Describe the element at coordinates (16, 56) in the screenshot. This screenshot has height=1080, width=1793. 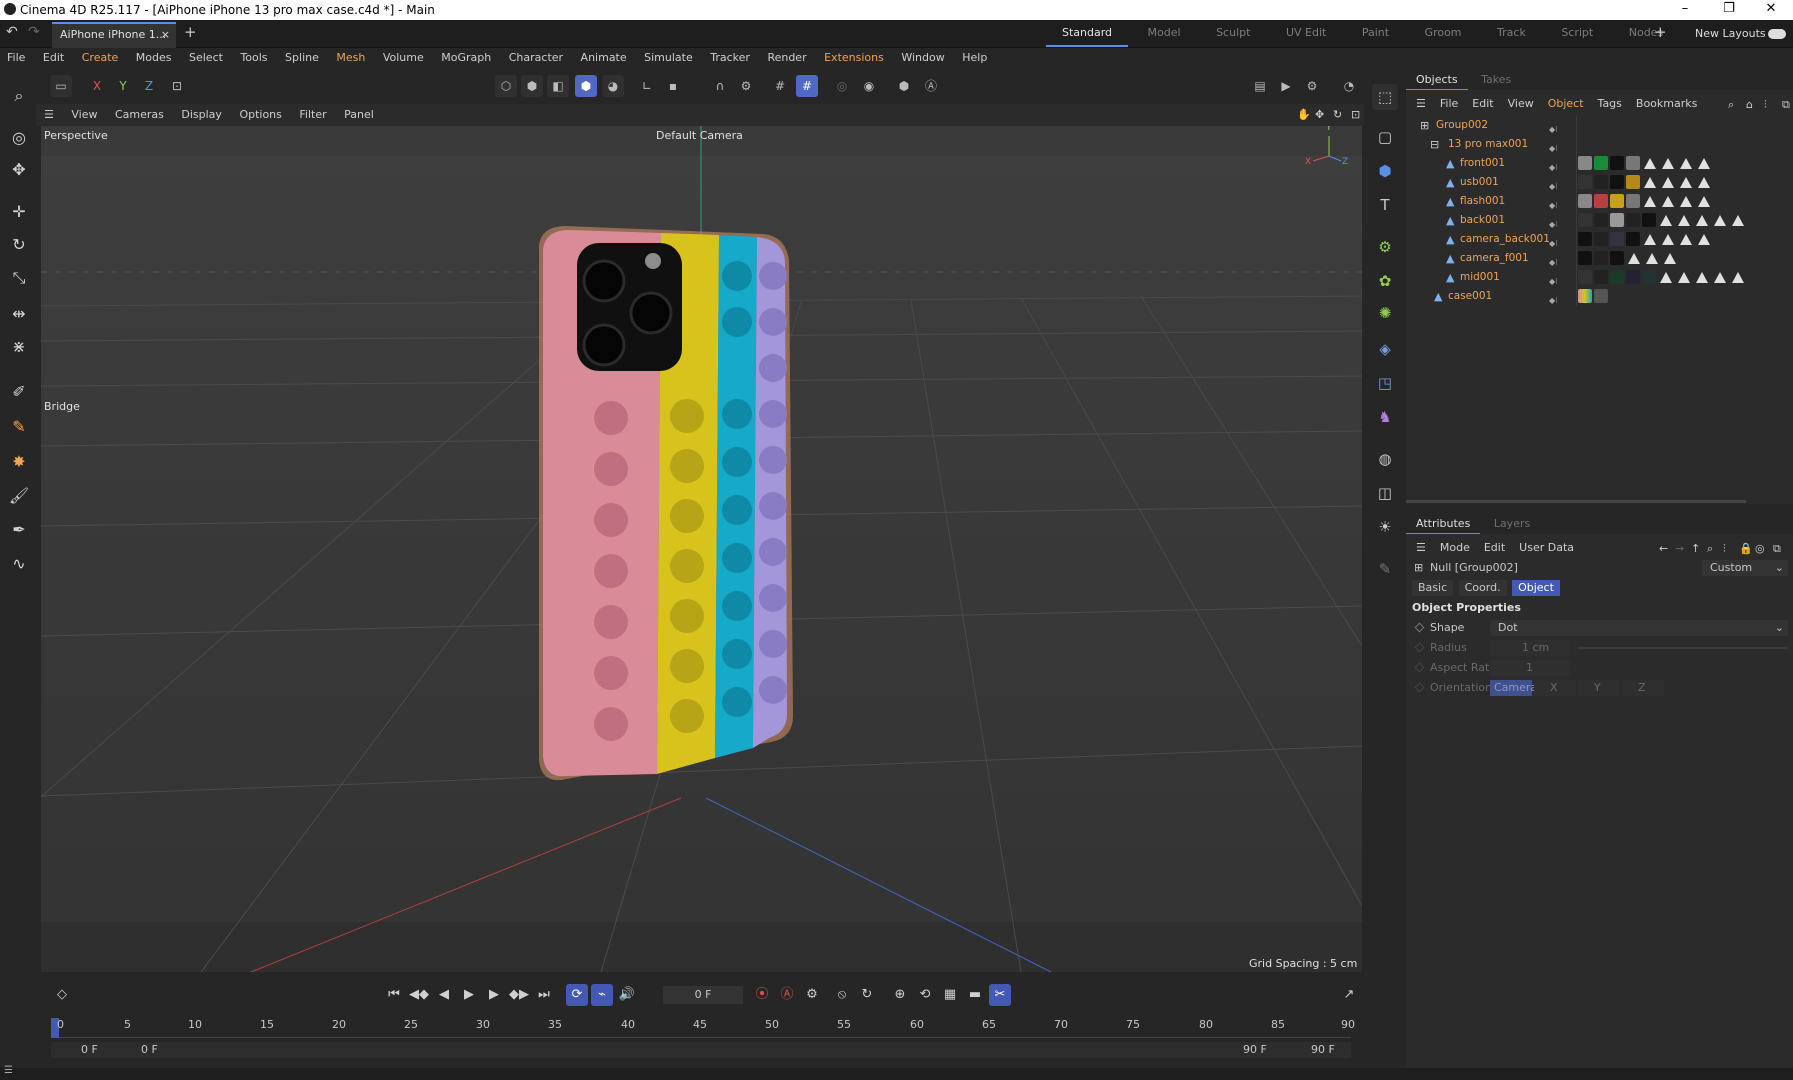
I see `menu-file: File` at that location.